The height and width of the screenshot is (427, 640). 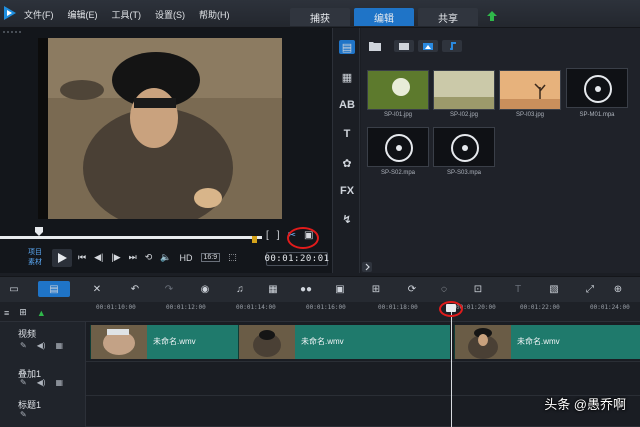 What do you see at coordinates (135, 289) in the screenshot?
I see `undo-icon: ↶` at bounding box center [135, 289].